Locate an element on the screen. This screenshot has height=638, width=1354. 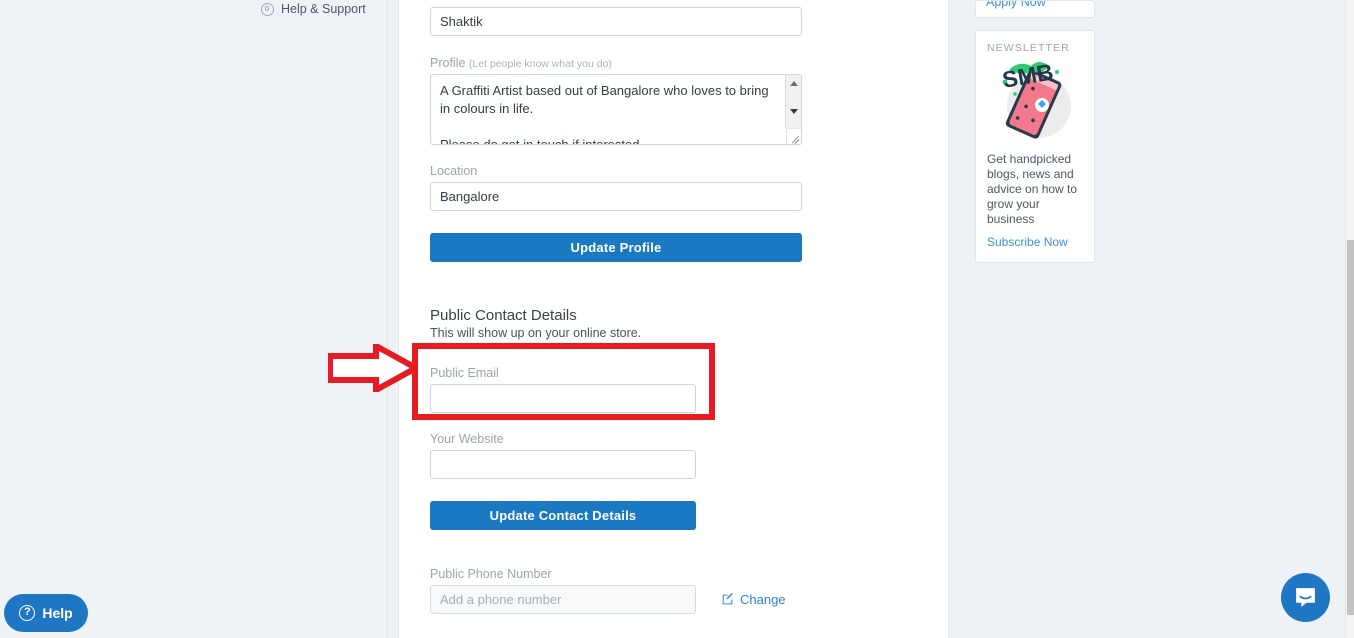
messenger-launcher-button is located at coordinates (1305, 597).